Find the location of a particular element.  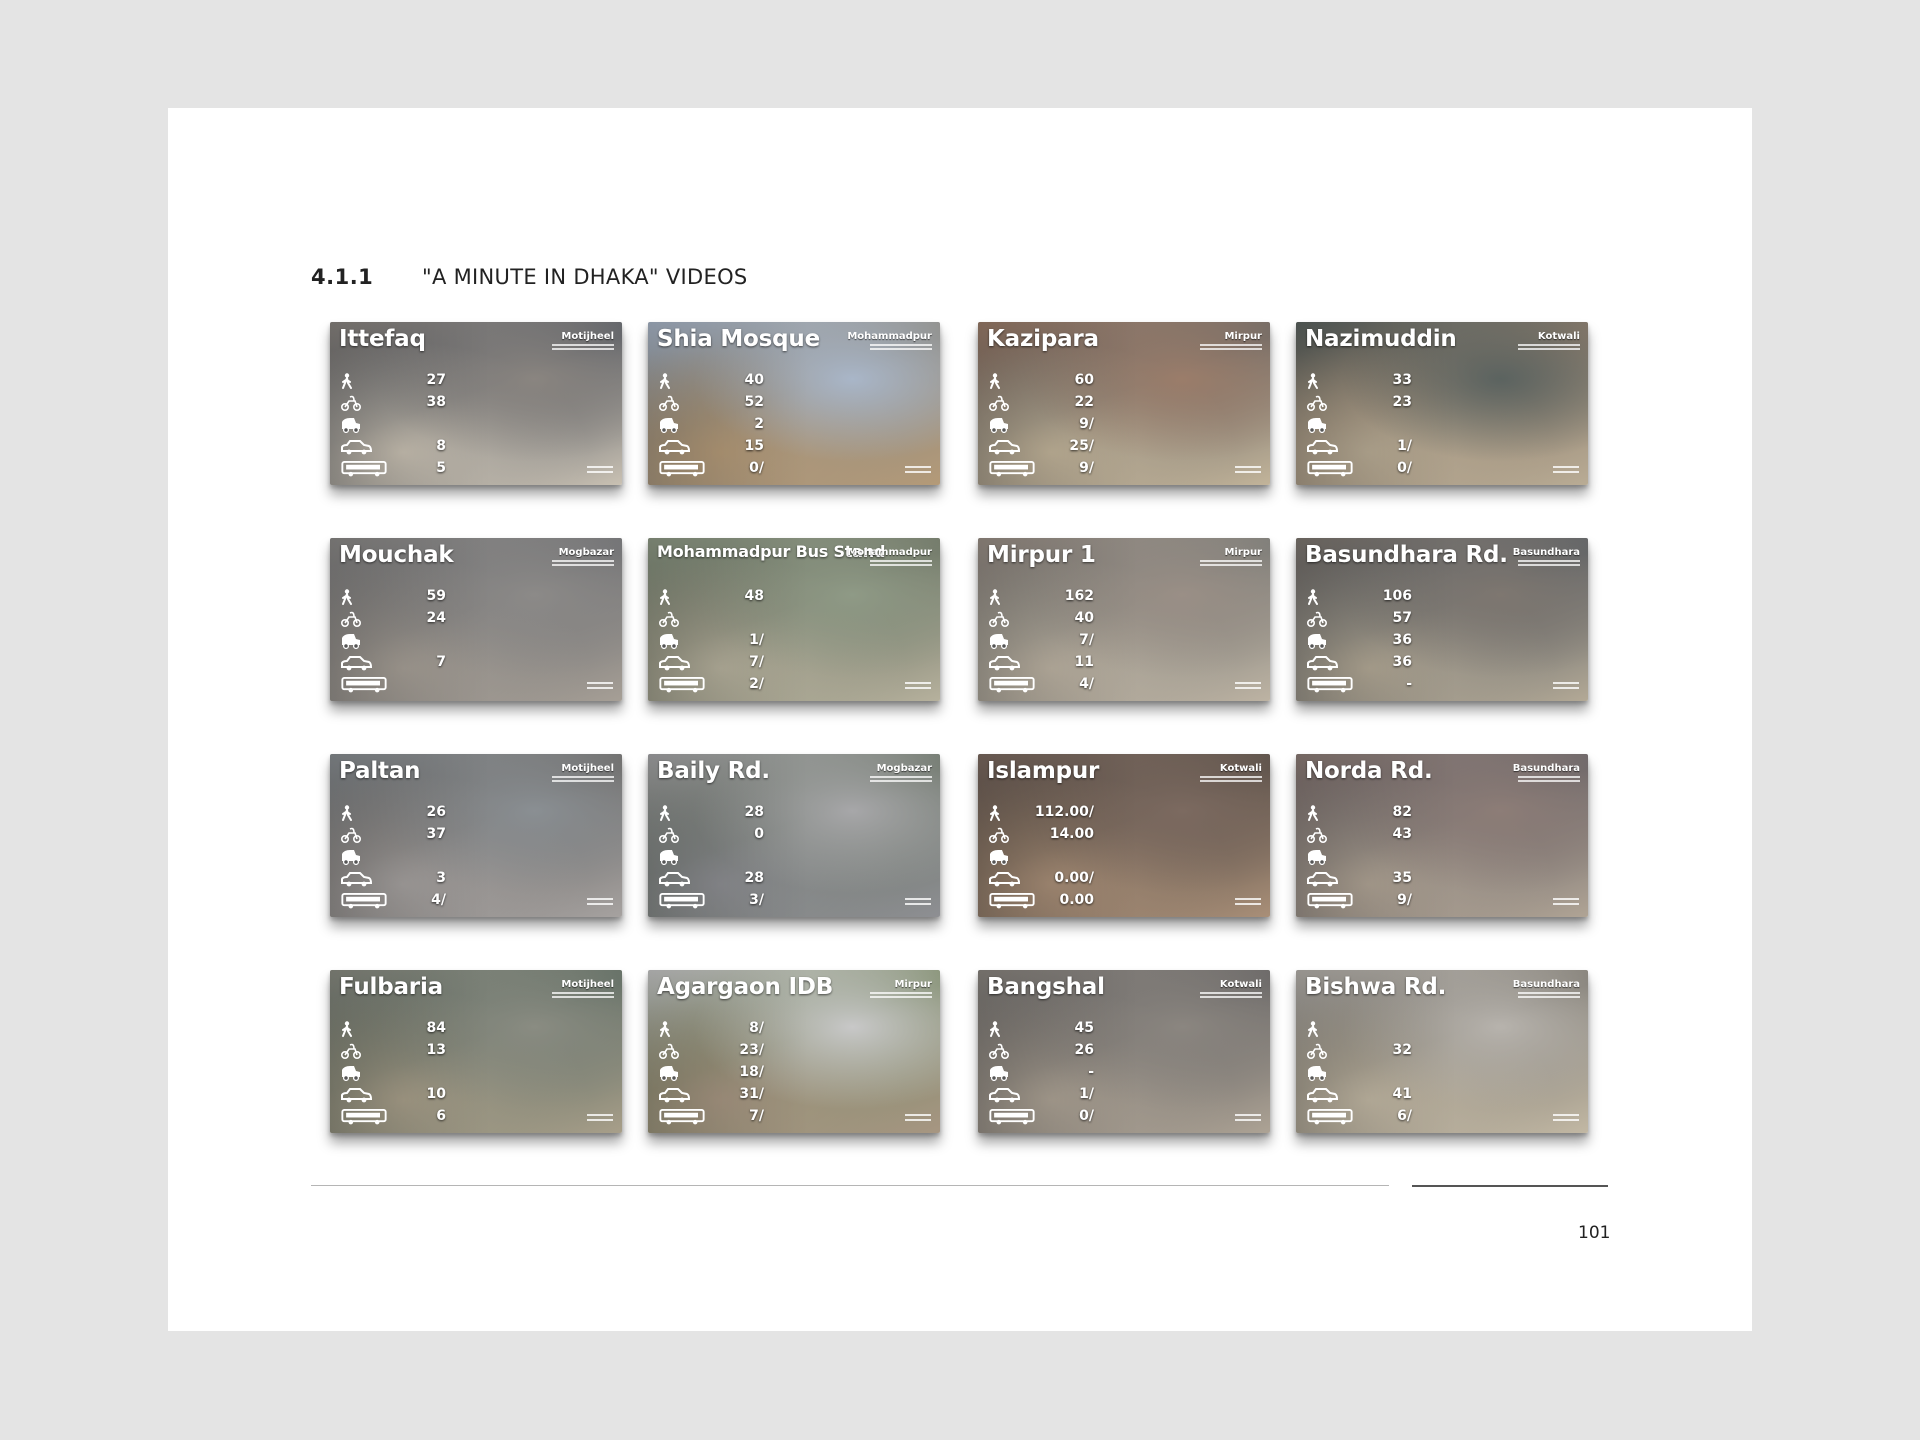

count-value: 84 is located at coordinates (436, 1028).